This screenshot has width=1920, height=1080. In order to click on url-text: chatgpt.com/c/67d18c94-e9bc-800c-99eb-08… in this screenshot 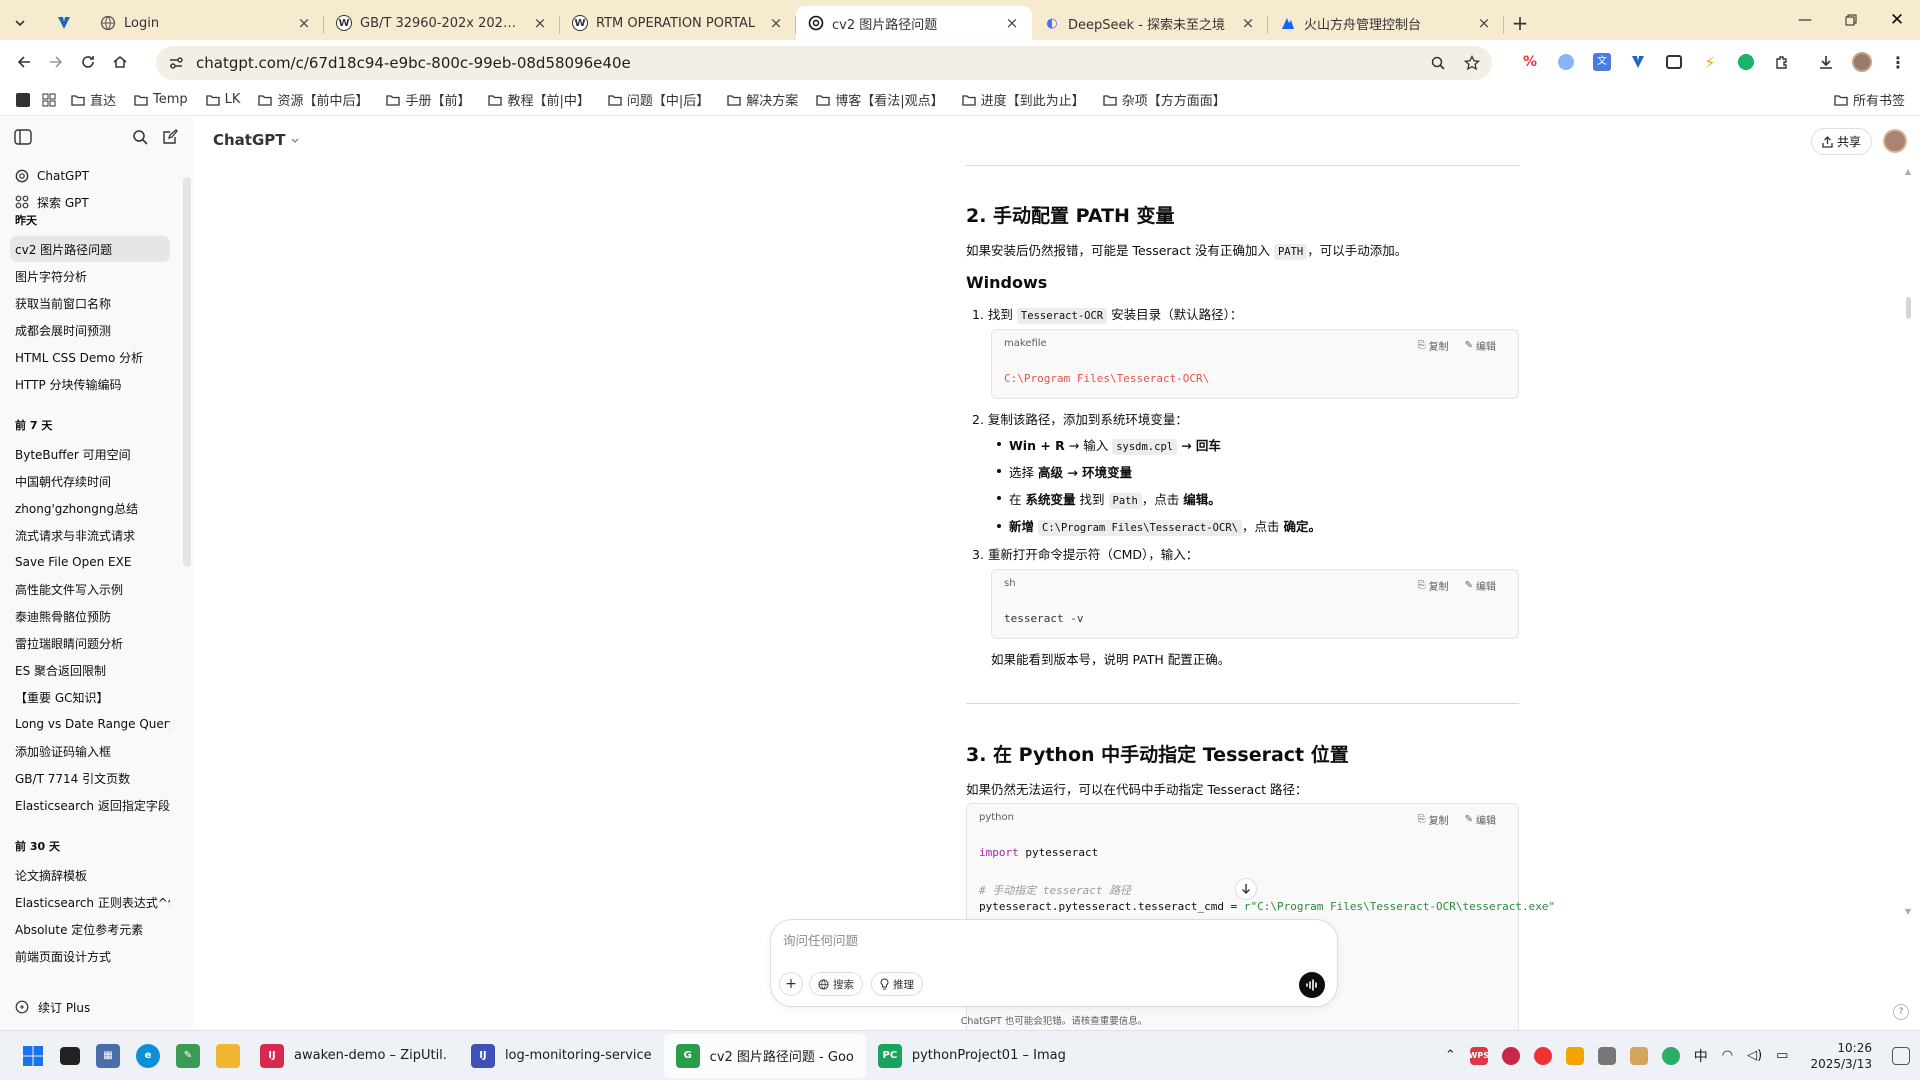, I will do `click(813, 63)`.